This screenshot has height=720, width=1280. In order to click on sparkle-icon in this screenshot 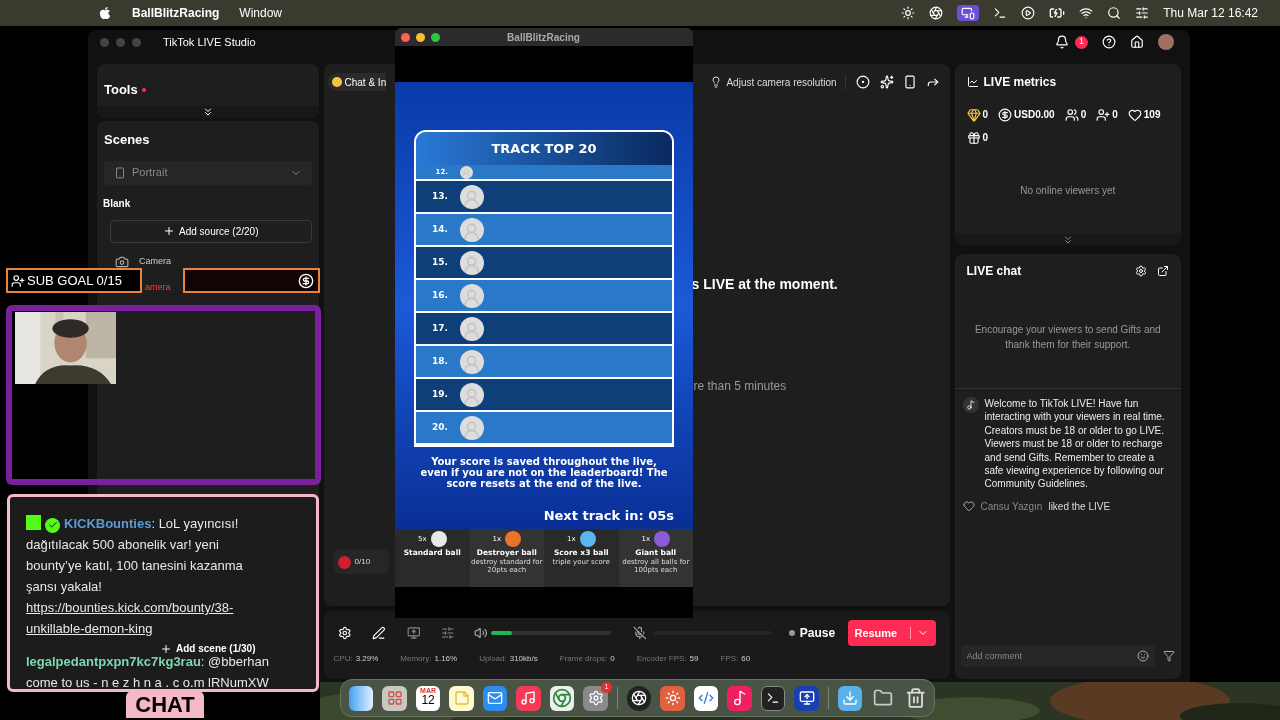, I will do `click(886, 82)`.